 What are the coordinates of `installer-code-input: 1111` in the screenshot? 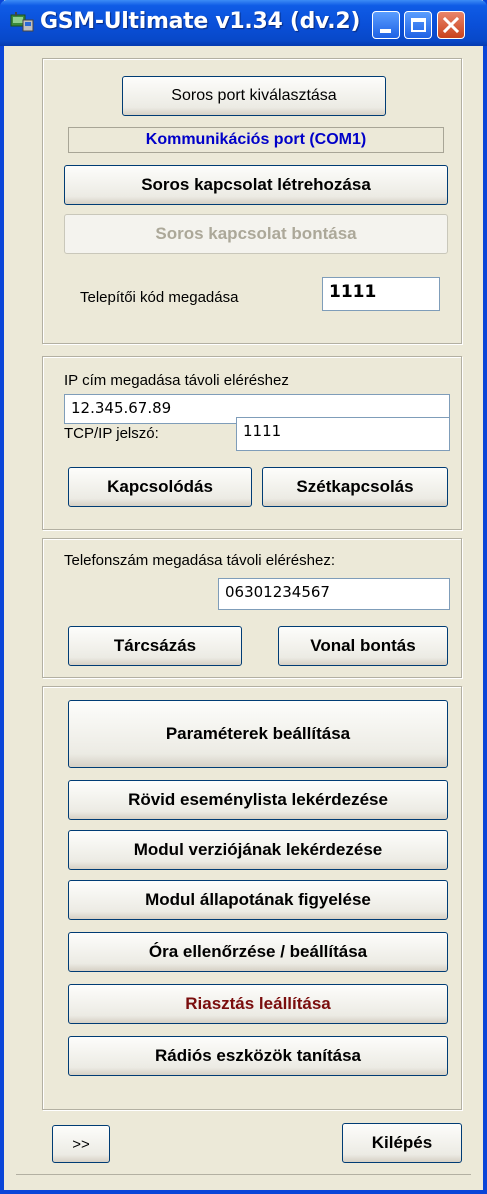 It's located at (381, 294).